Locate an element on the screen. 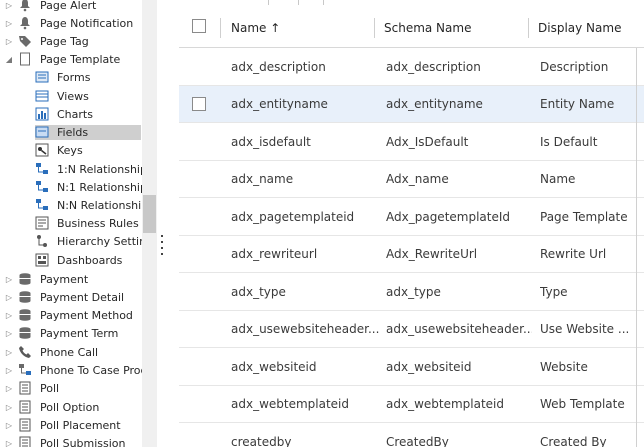 The image size is (644, 447). tree-item-poll-placement: ▷ Poll Placement is located at coordinates (80, 425).